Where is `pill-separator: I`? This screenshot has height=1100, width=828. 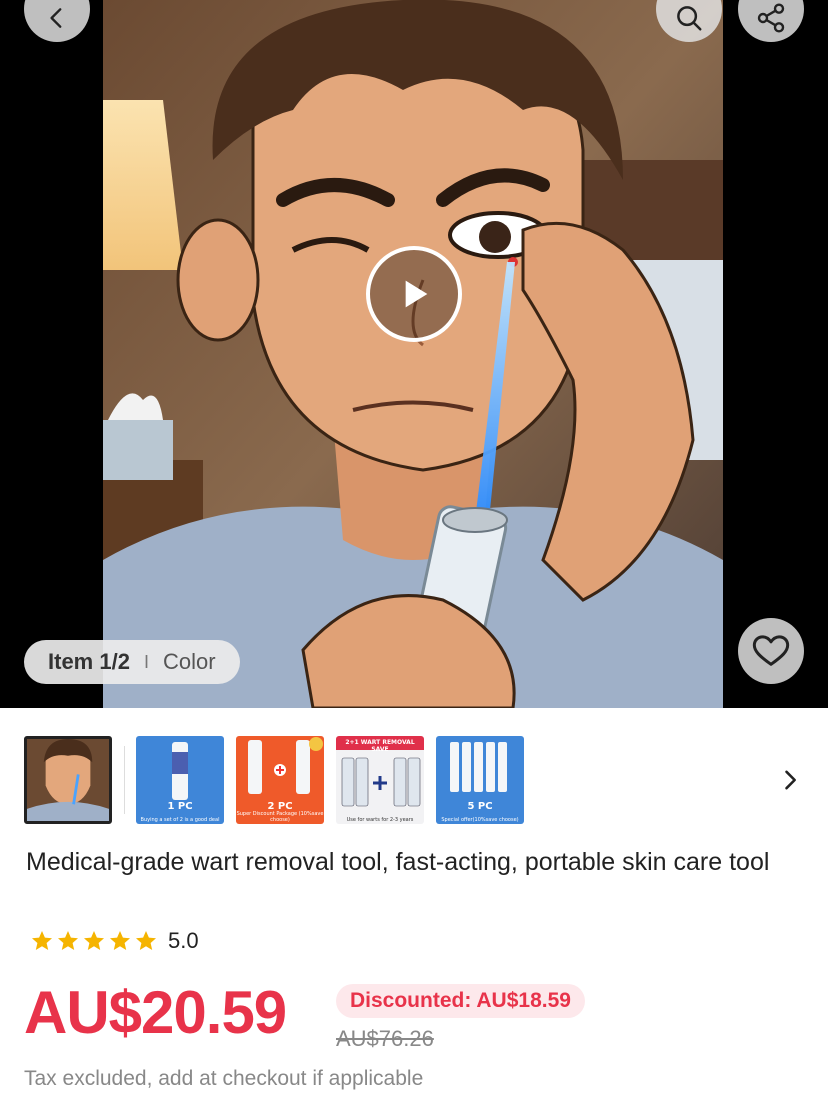 pill-separator: I is located at coordinates (146, 661).